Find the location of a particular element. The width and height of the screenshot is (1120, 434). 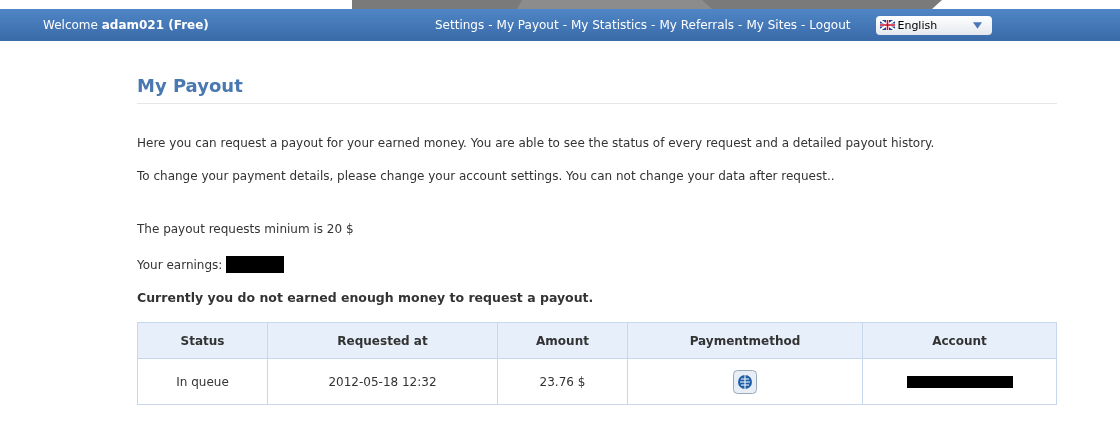

nav-link: Settings is located at coordinates (460, 25).